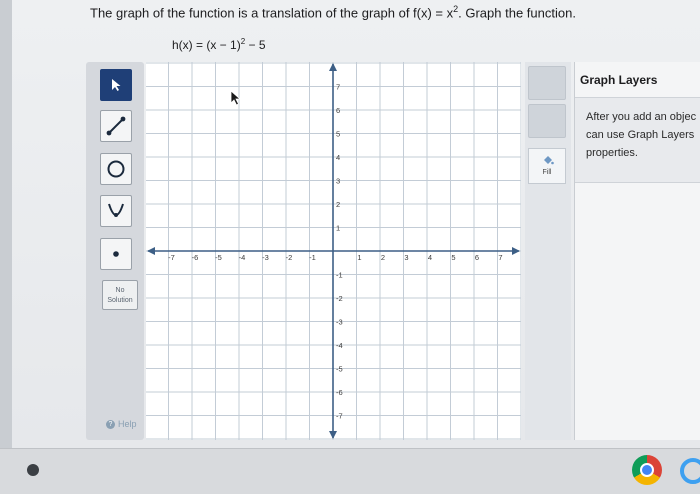 This screenshot has height=494, width=700. What do you see at coordinates (265, 257) in the screenshot?
I see `x-tick-label: -3` at bounding box center [265, 257].